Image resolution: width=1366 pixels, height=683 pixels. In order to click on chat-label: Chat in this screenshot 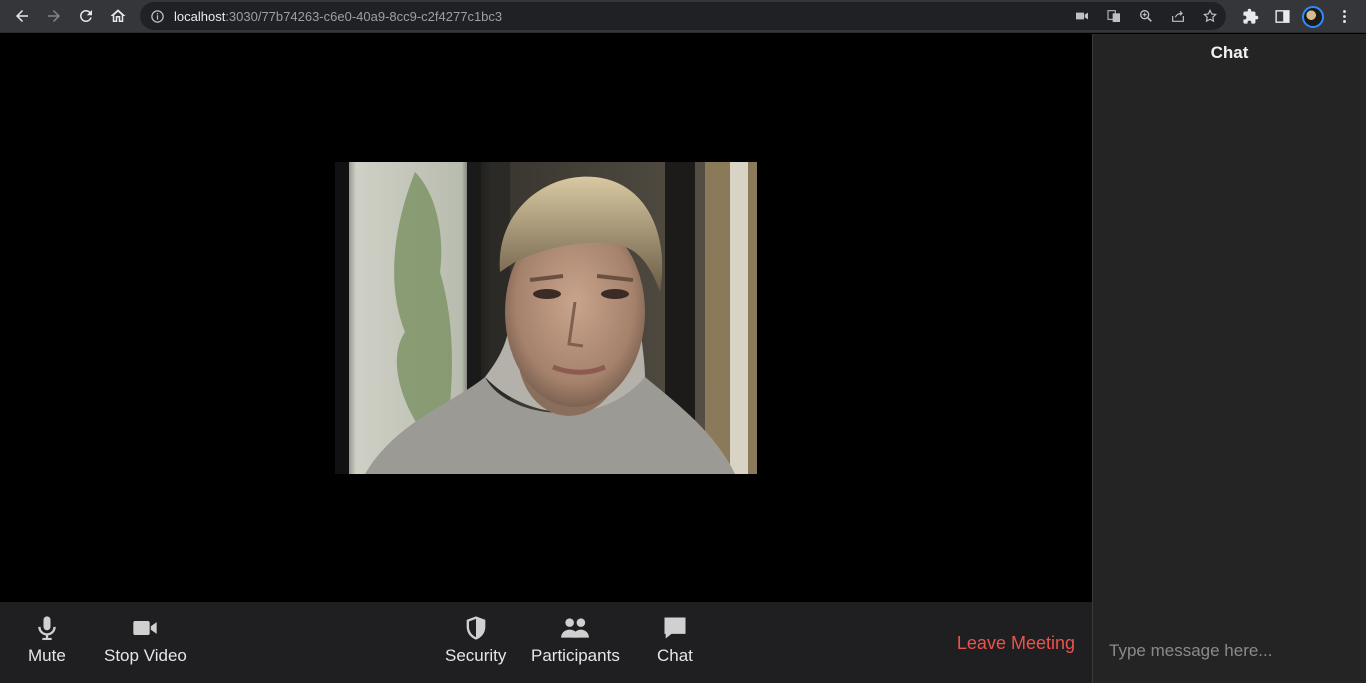, I will do `click(675, 655)`.